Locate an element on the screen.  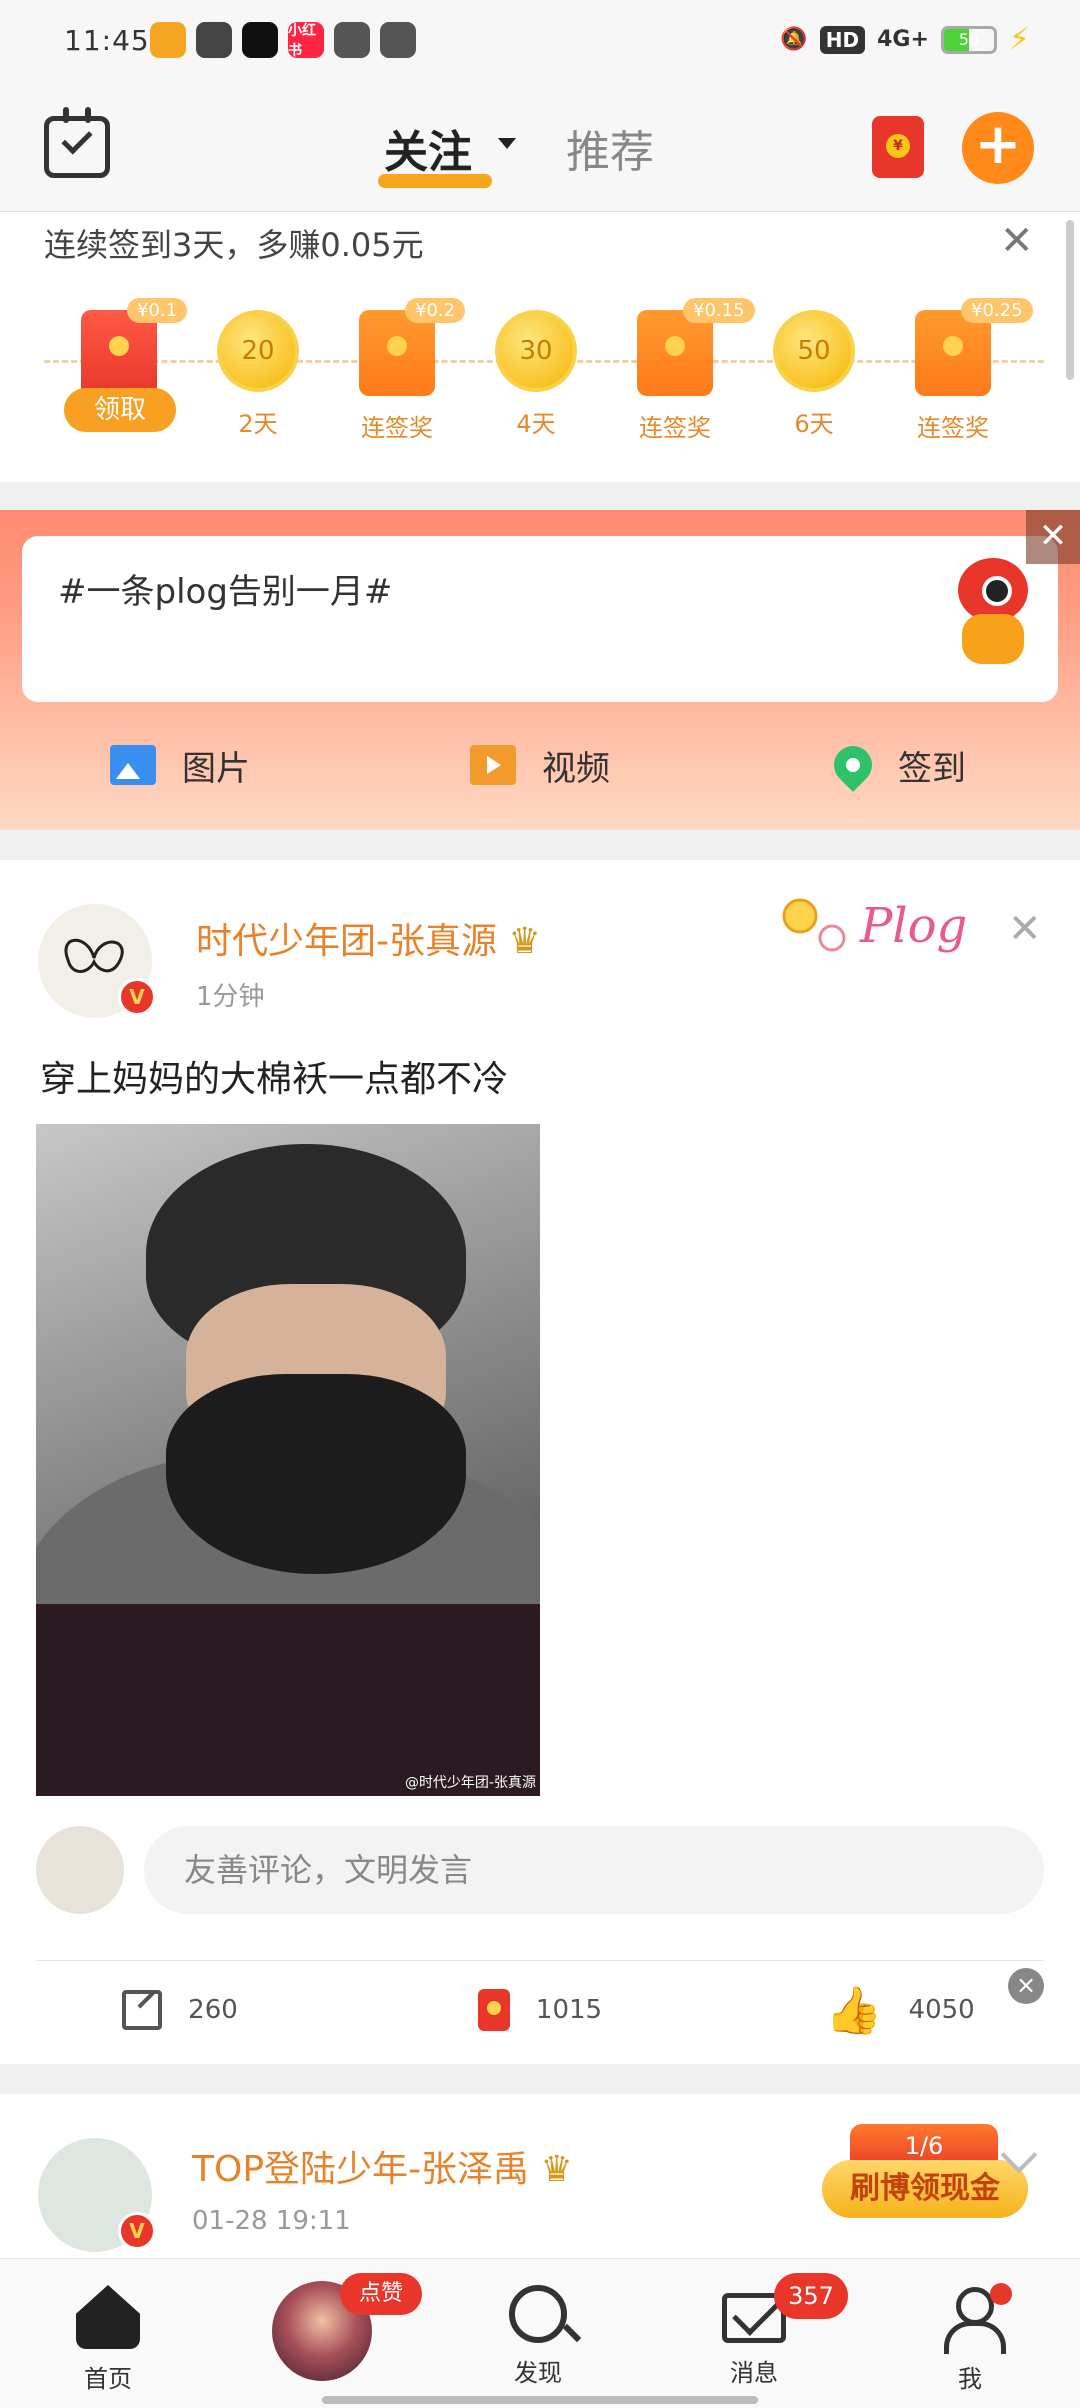
coin-icon: 30 is located at coordinates (536, 351).